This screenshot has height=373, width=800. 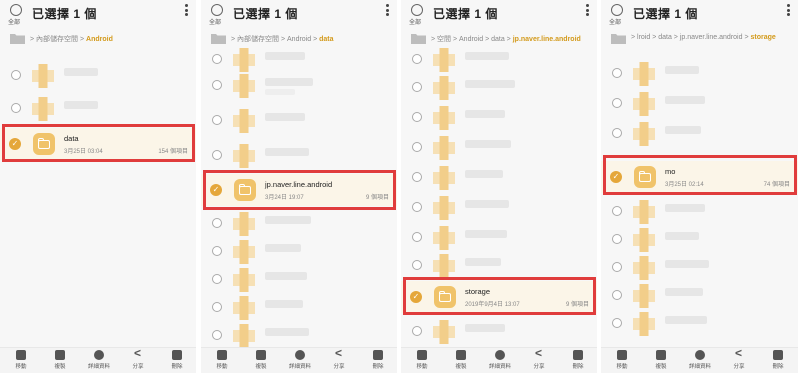 I want to click on breadcrumb-path: > 空間 > Android > data >, so click(x=472, y=39).